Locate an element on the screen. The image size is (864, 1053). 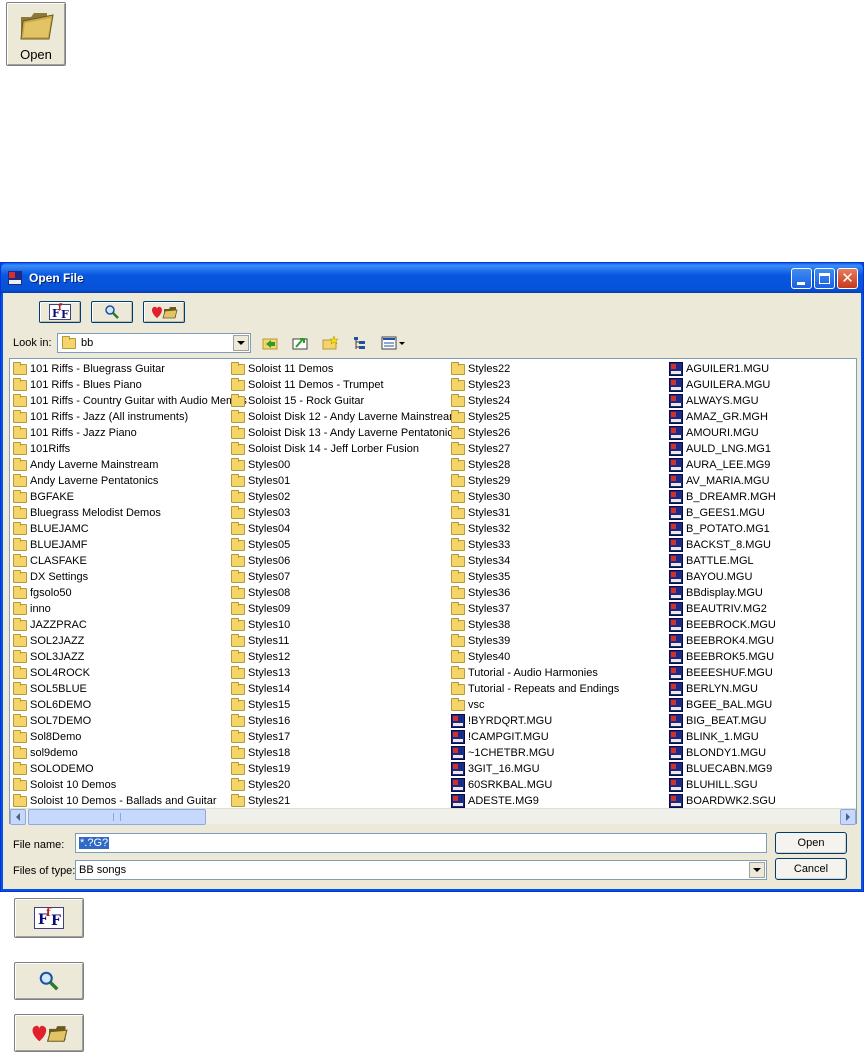
song-file-item: BEEESHUF.MGU is located at coordinates (722, 673).